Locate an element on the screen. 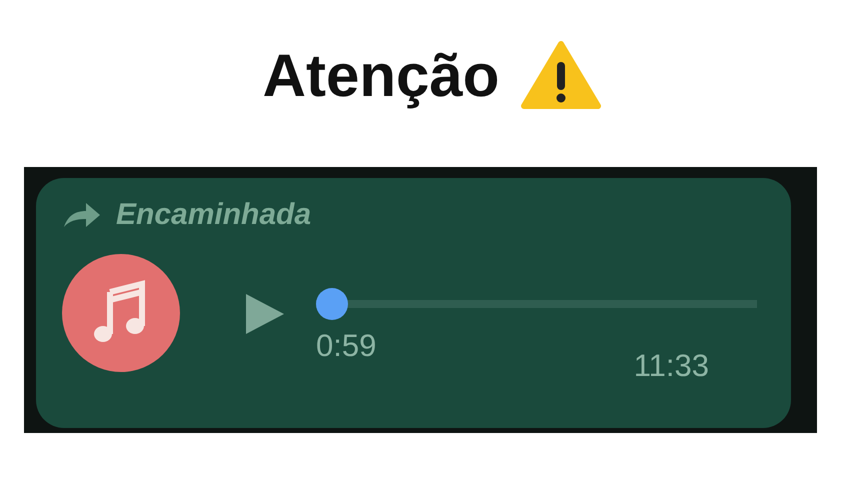  forwarded-label: Encaminhada is located at coordinates (214, 215).